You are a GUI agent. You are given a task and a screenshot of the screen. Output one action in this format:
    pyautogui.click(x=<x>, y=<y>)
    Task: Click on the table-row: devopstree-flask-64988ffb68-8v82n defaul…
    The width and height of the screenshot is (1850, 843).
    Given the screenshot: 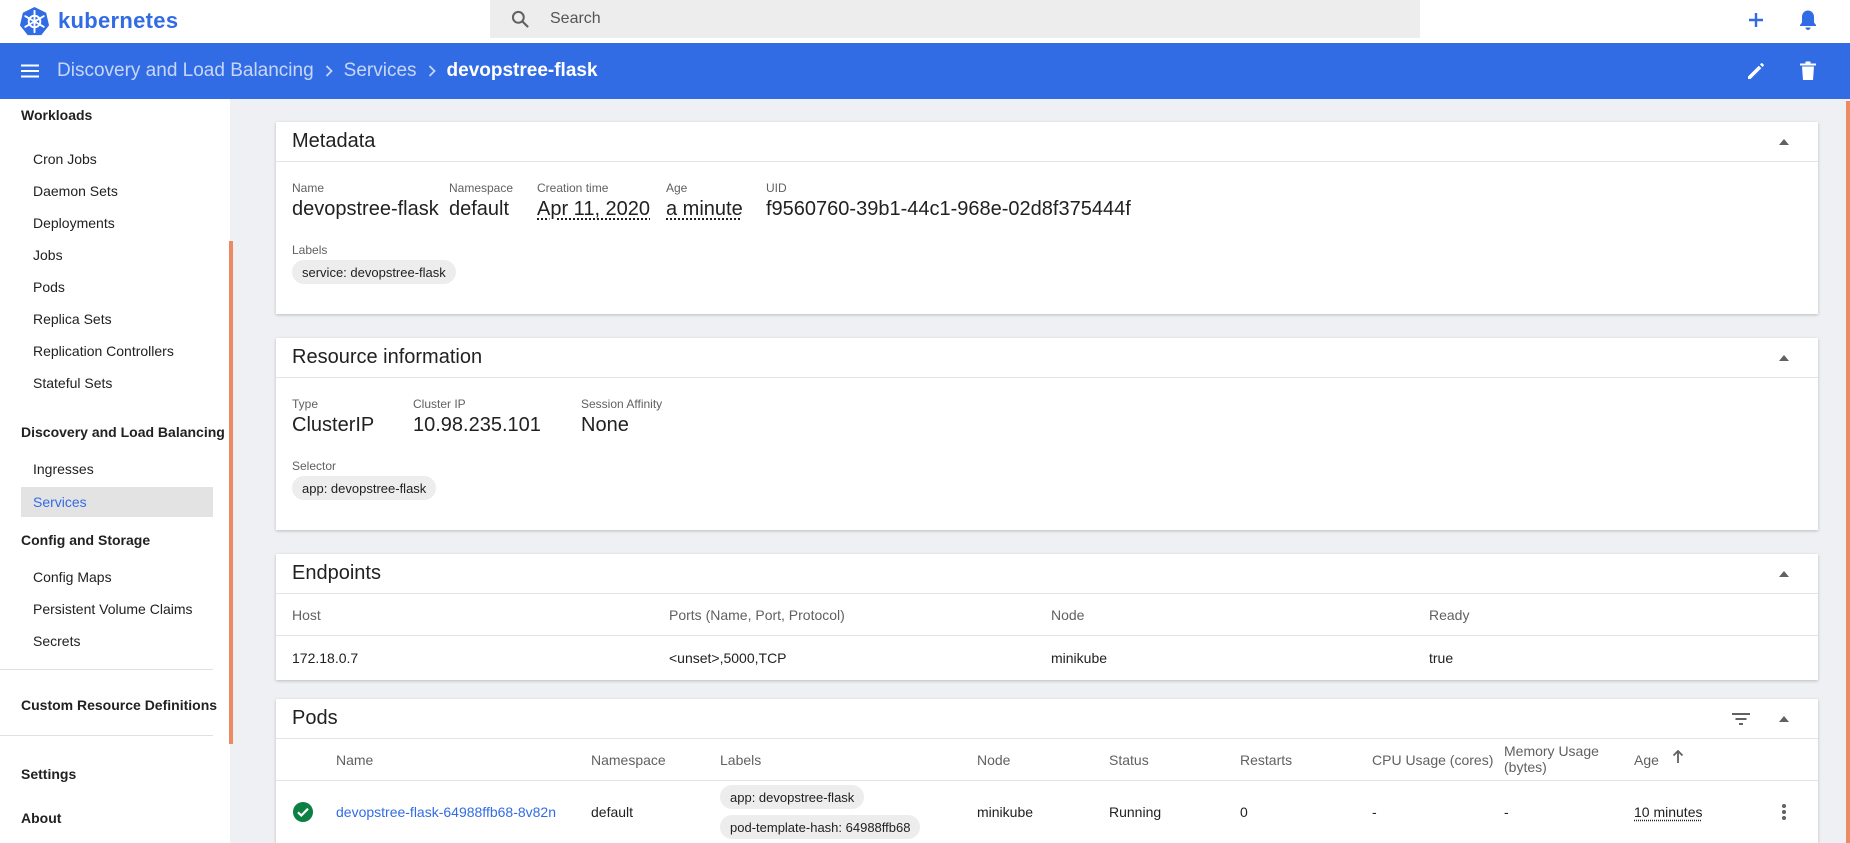 What is the action you would take?
    pyautogui.click(x=1047, y=812)
    